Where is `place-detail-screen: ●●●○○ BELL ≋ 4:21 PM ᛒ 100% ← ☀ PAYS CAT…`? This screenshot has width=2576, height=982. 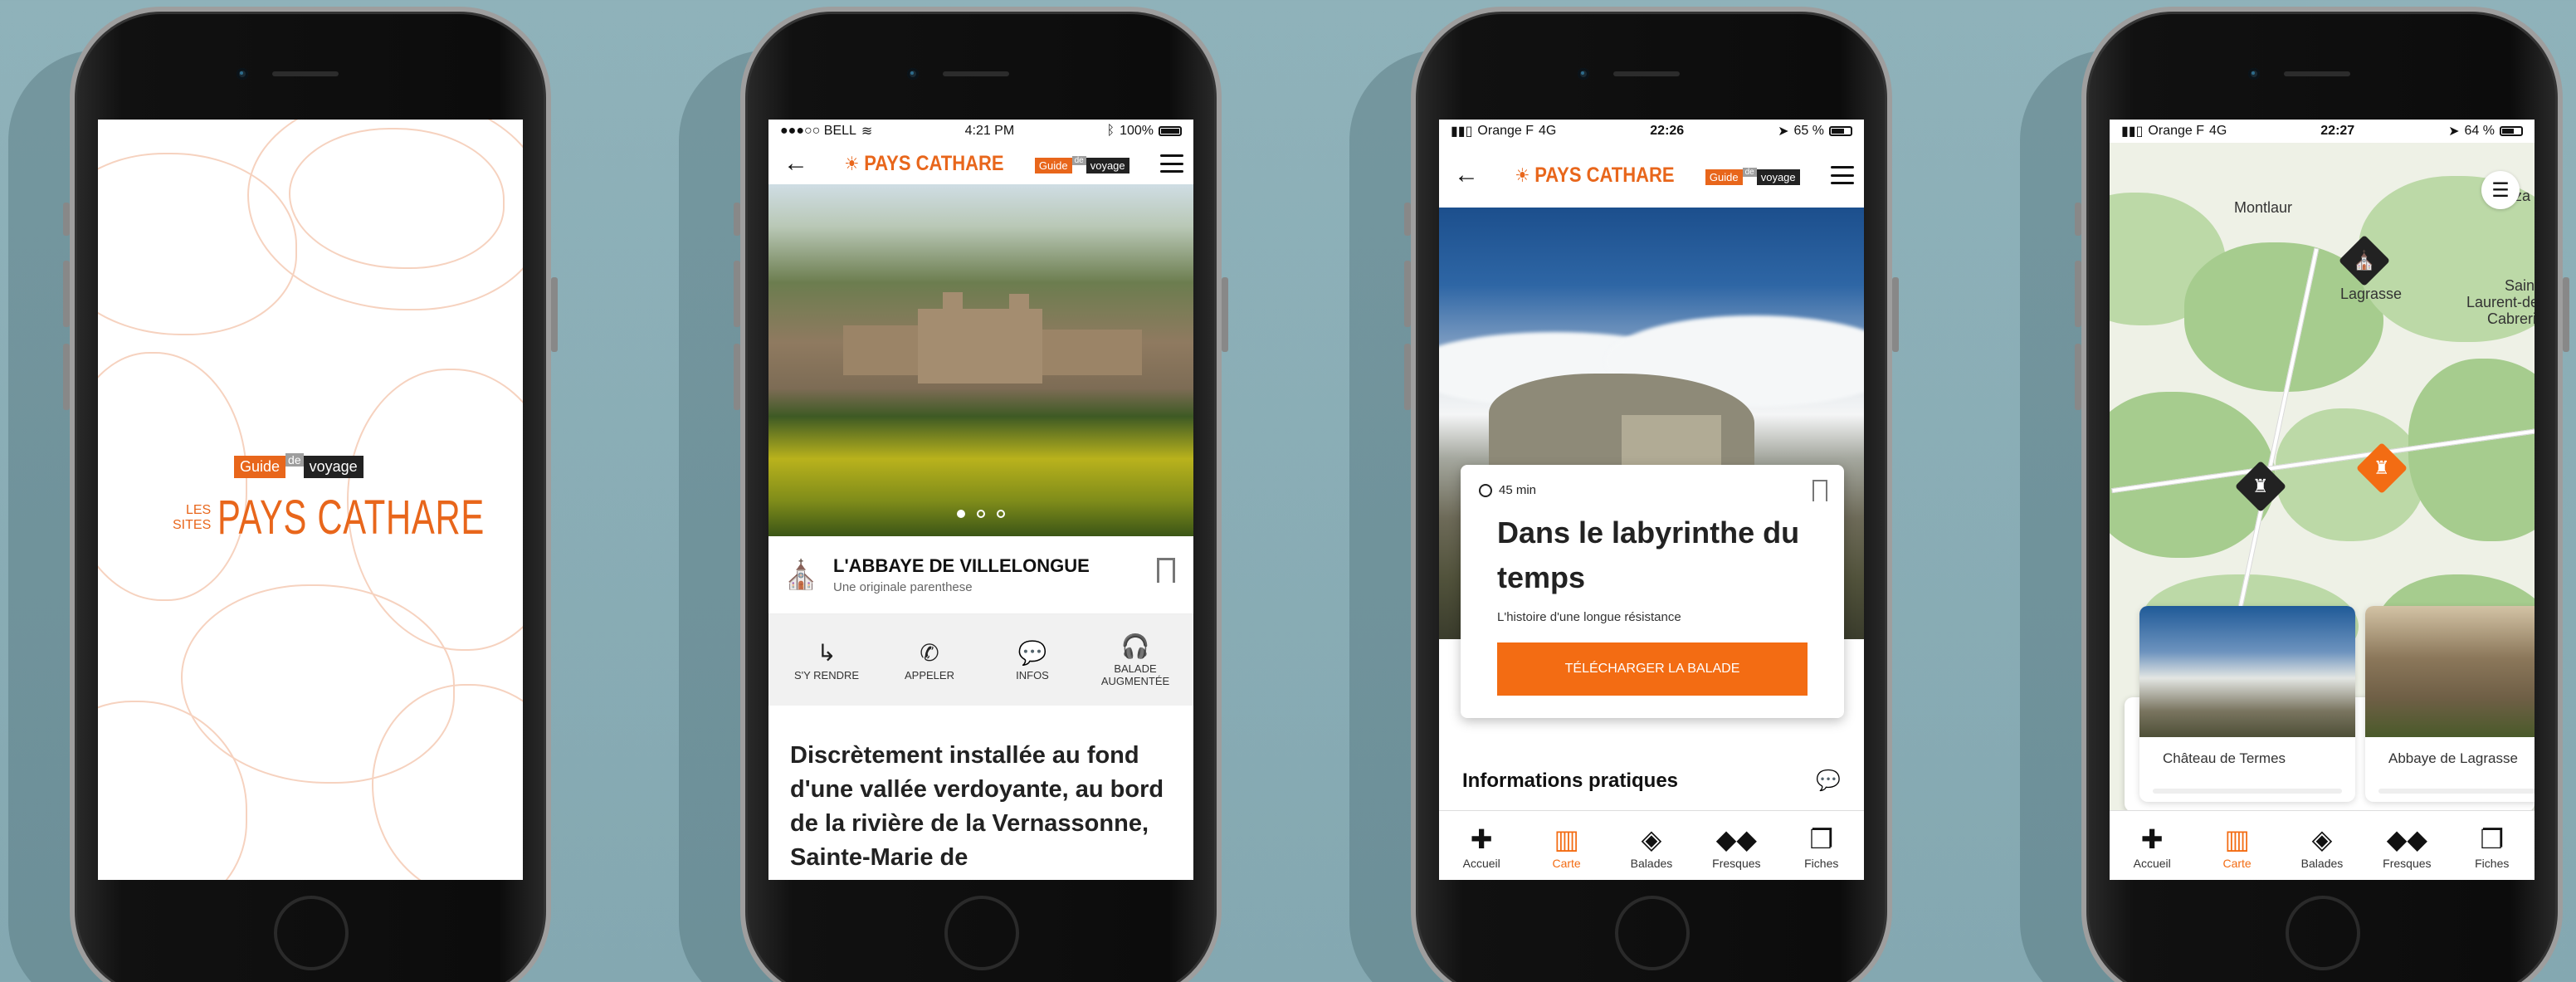 place-detail-screen: ●●●○○ BELL ≋ 4:21 PM ᛒ 100% ← ☀ PAYS CAT… is located at coordinates (981, 500).